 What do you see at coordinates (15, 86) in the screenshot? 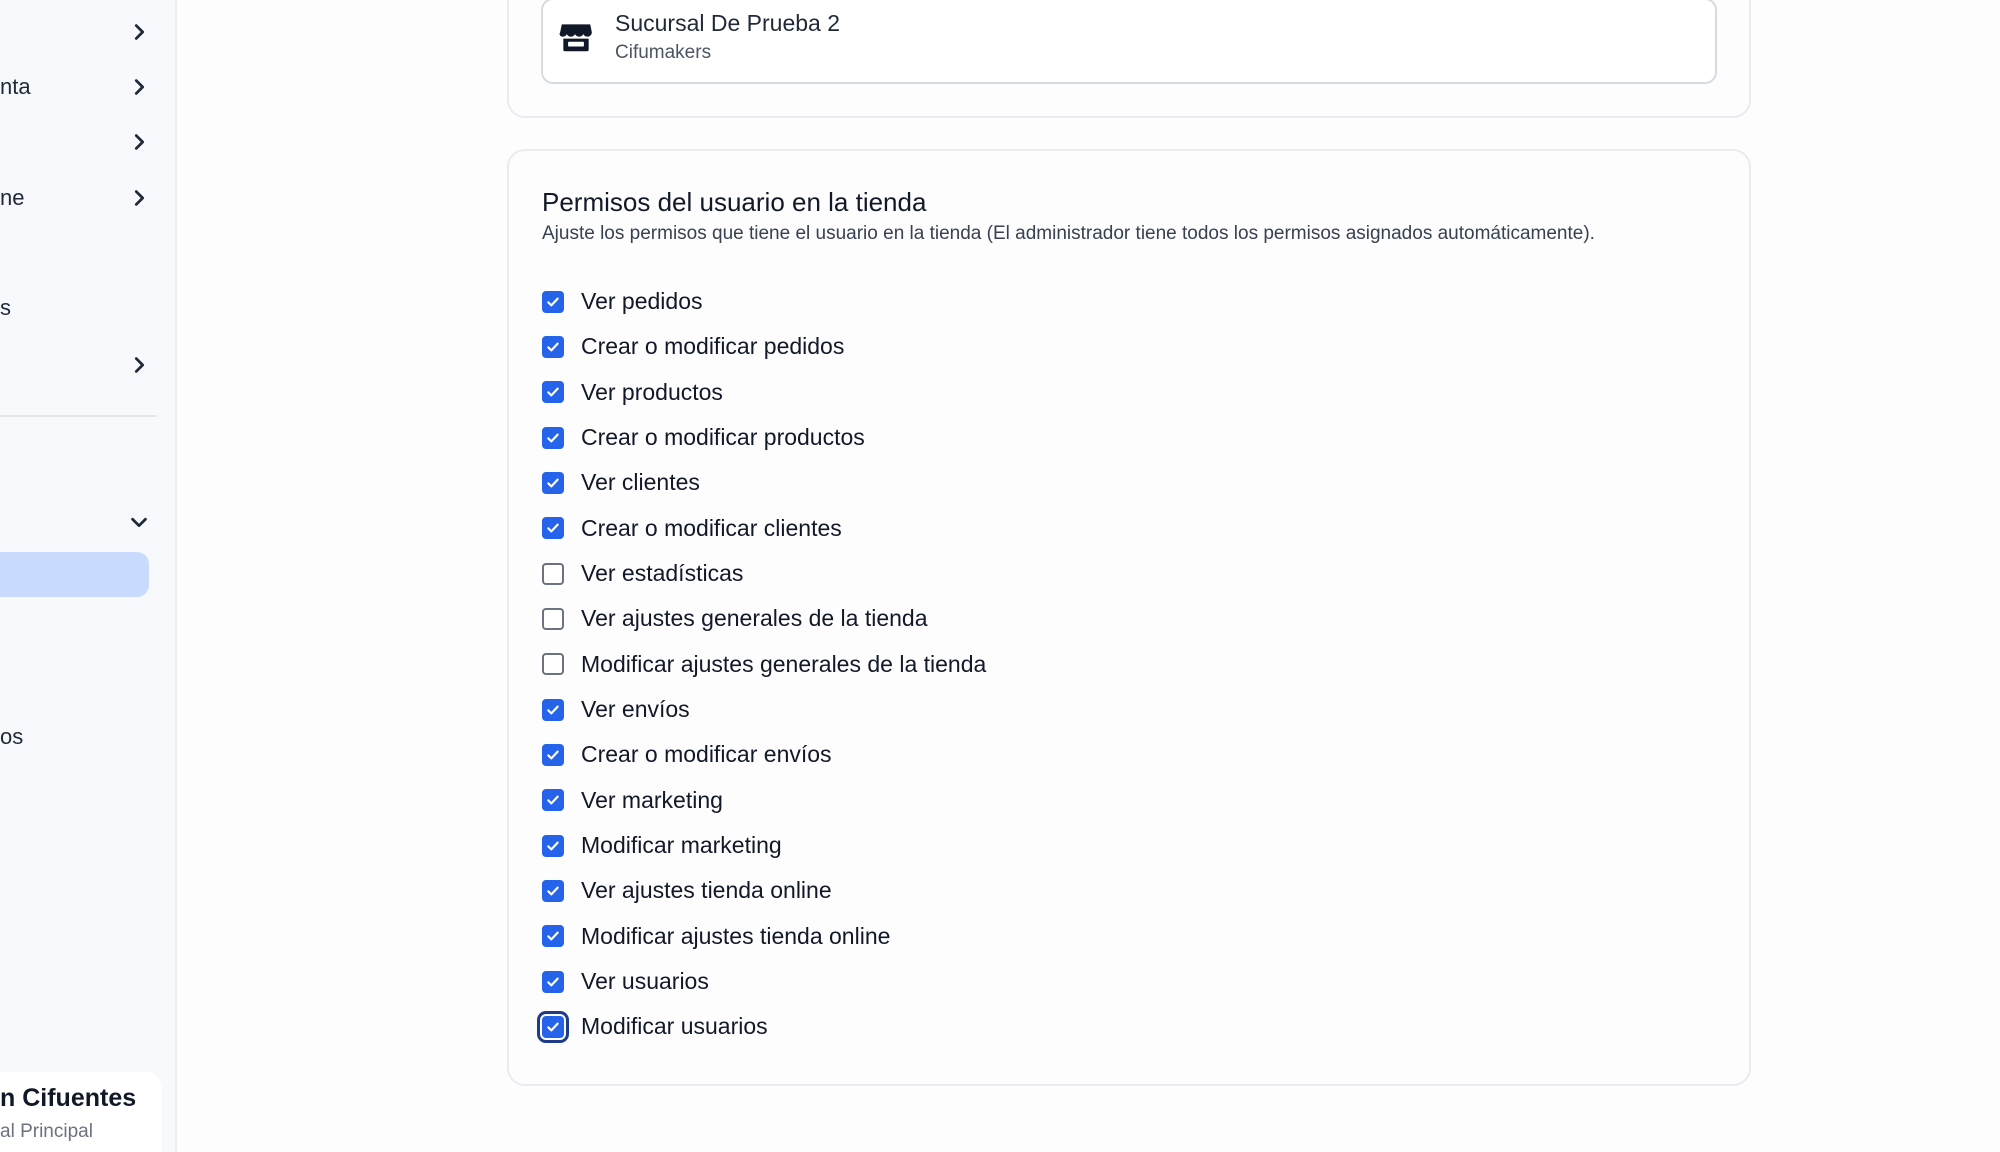
I see `sidebar-item-label: nta` at bounding box center [15, 86].